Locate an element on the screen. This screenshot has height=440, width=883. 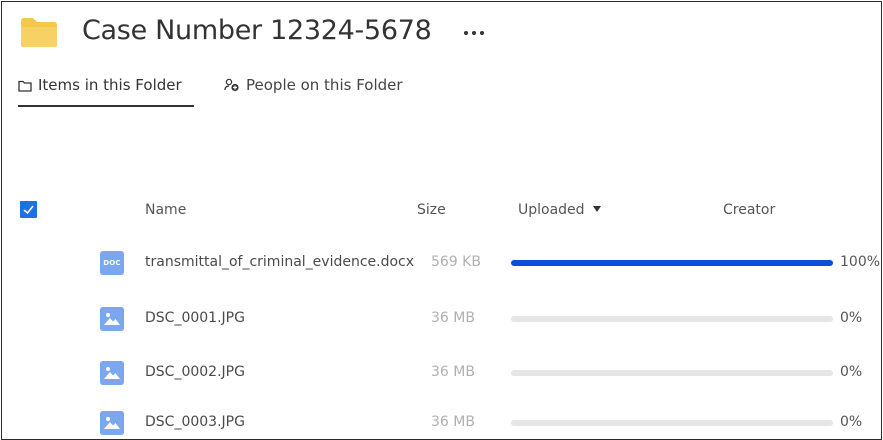
tab-items-in-folder: Items in this Folder is located at coordinates (100, 91).